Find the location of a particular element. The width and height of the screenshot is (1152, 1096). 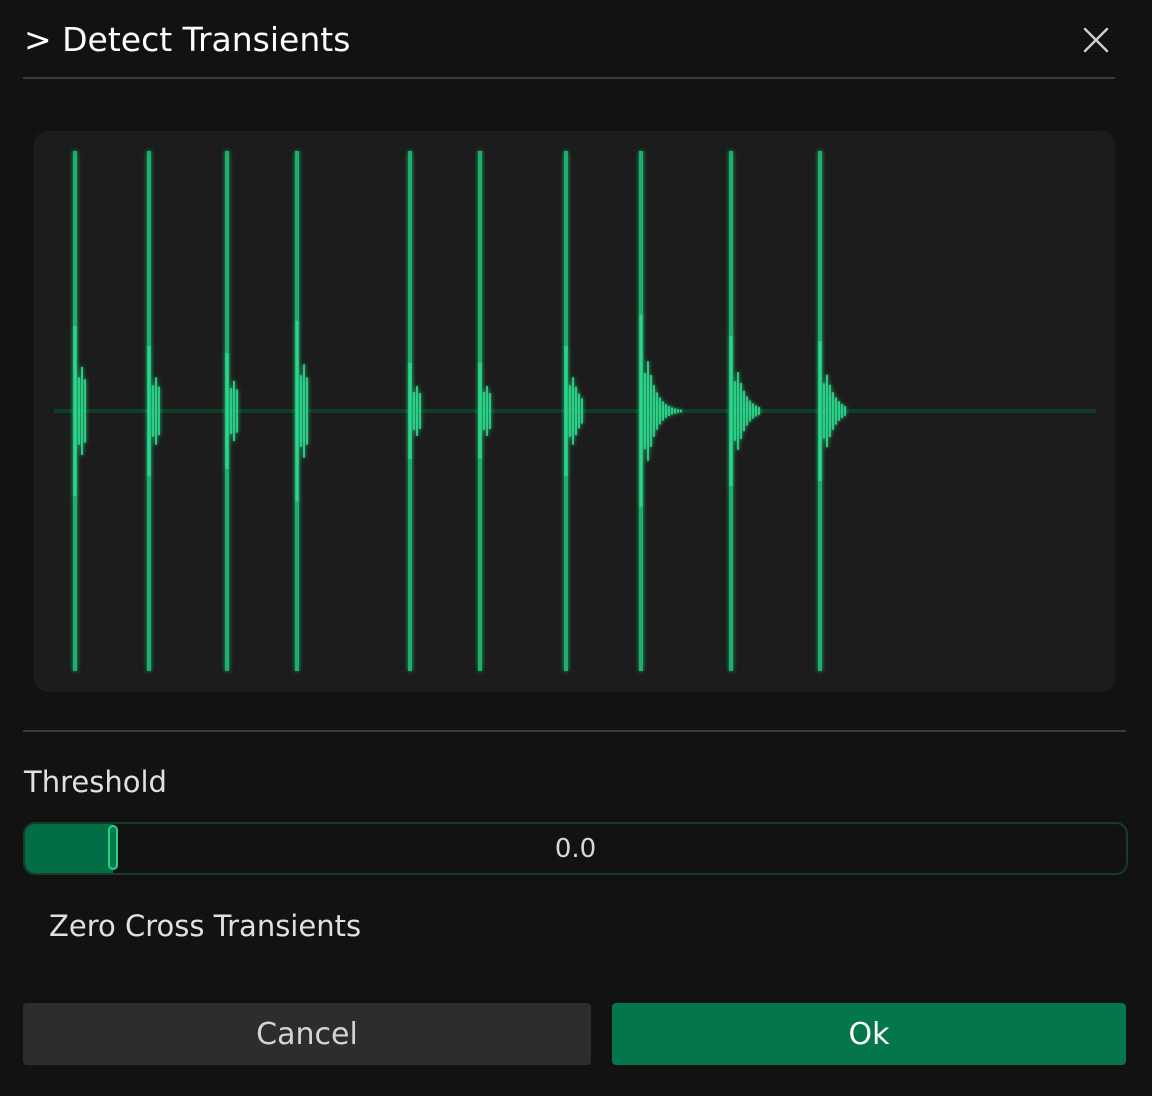

close-button is located at coordinates (1096, 40).